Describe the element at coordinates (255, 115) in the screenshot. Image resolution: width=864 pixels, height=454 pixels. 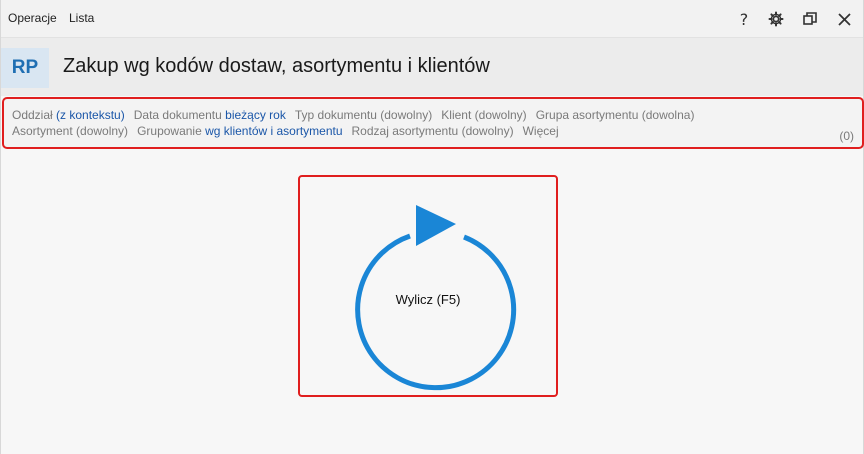
I see `filter-value: bieżący rok` at that location.